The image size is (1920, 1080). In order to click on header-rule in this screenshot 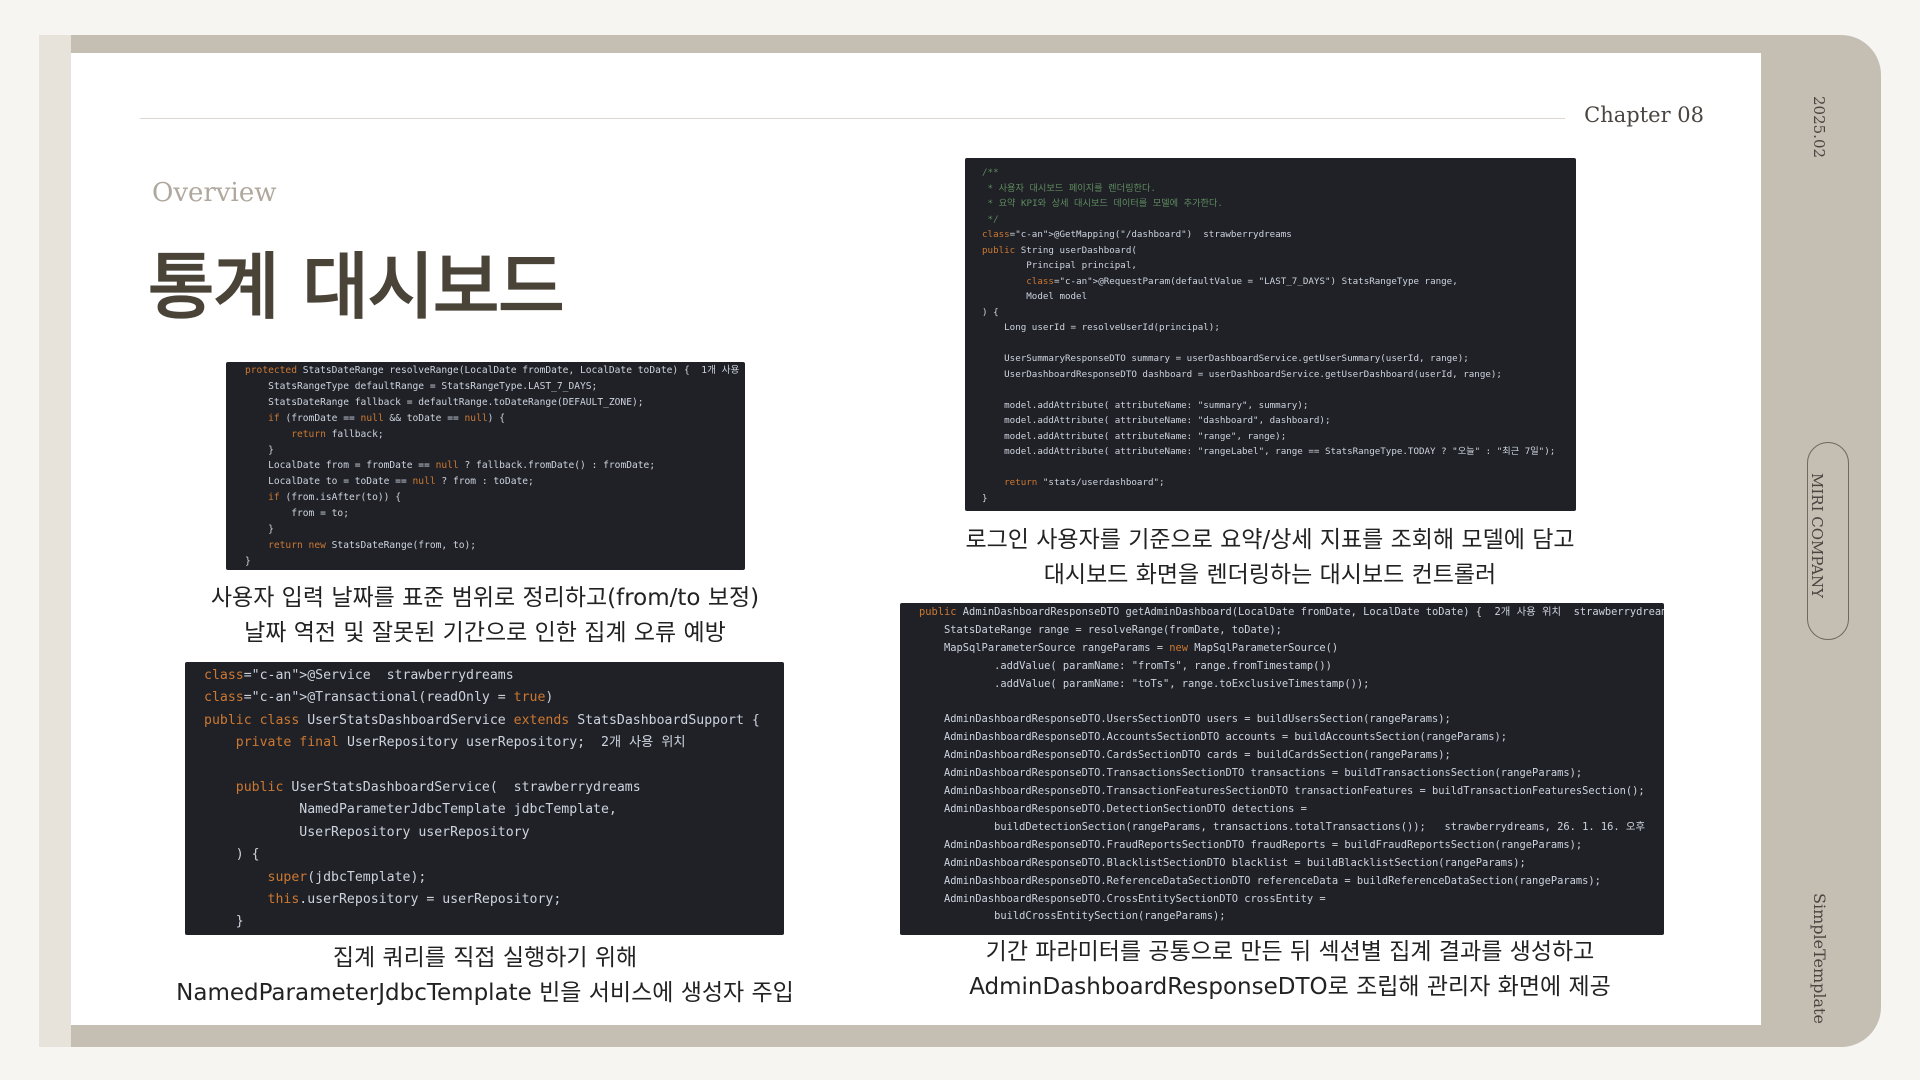, I will do `click(852, 118)`.